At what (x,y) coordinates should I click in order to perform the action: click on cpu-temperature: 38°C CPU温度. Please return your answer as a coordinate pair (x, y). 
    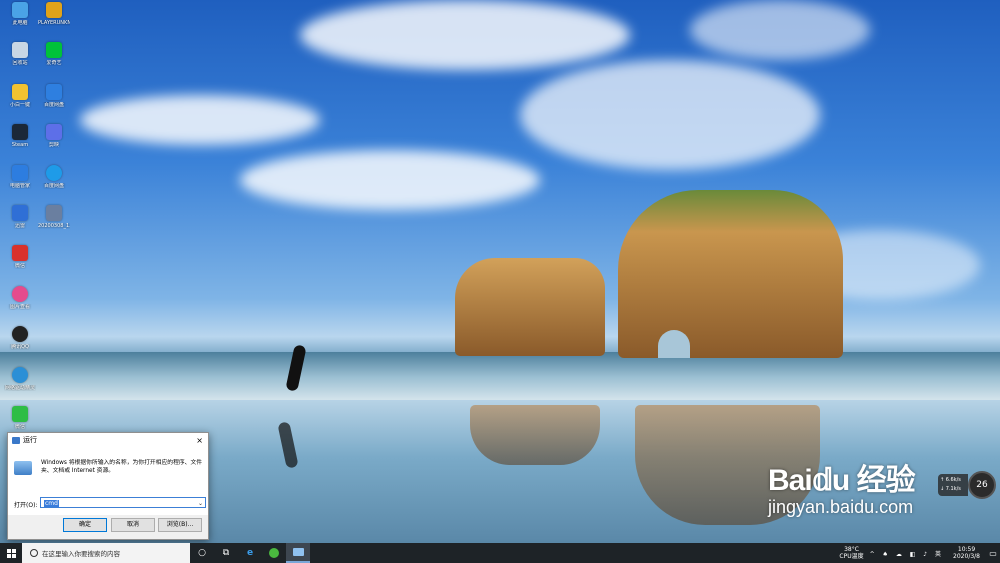
    Looking at the image, I should click on (851, 553).